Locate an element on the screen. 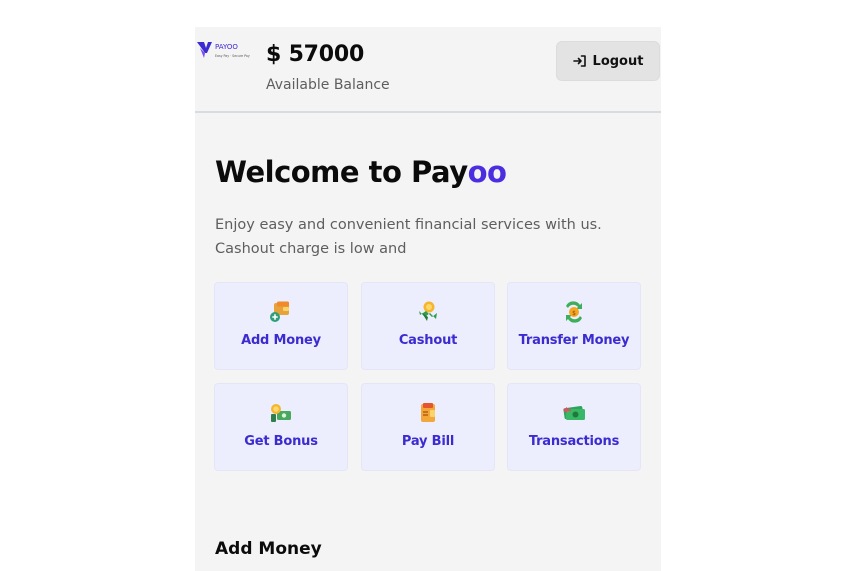 Image resolution: width=852 pixels, height=571 pixels. service-label: Transfer Money is located at coordinates (574, 340).